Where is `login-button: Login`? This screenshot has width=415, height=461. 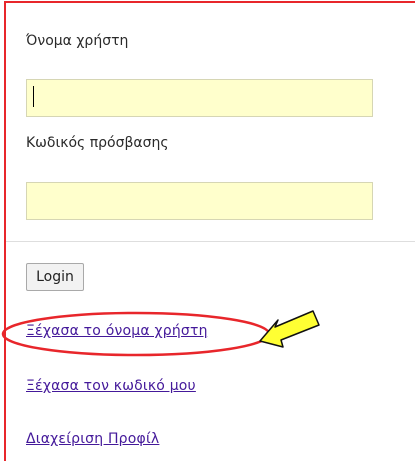
login-button: Login is located at coordinates (55, 277).